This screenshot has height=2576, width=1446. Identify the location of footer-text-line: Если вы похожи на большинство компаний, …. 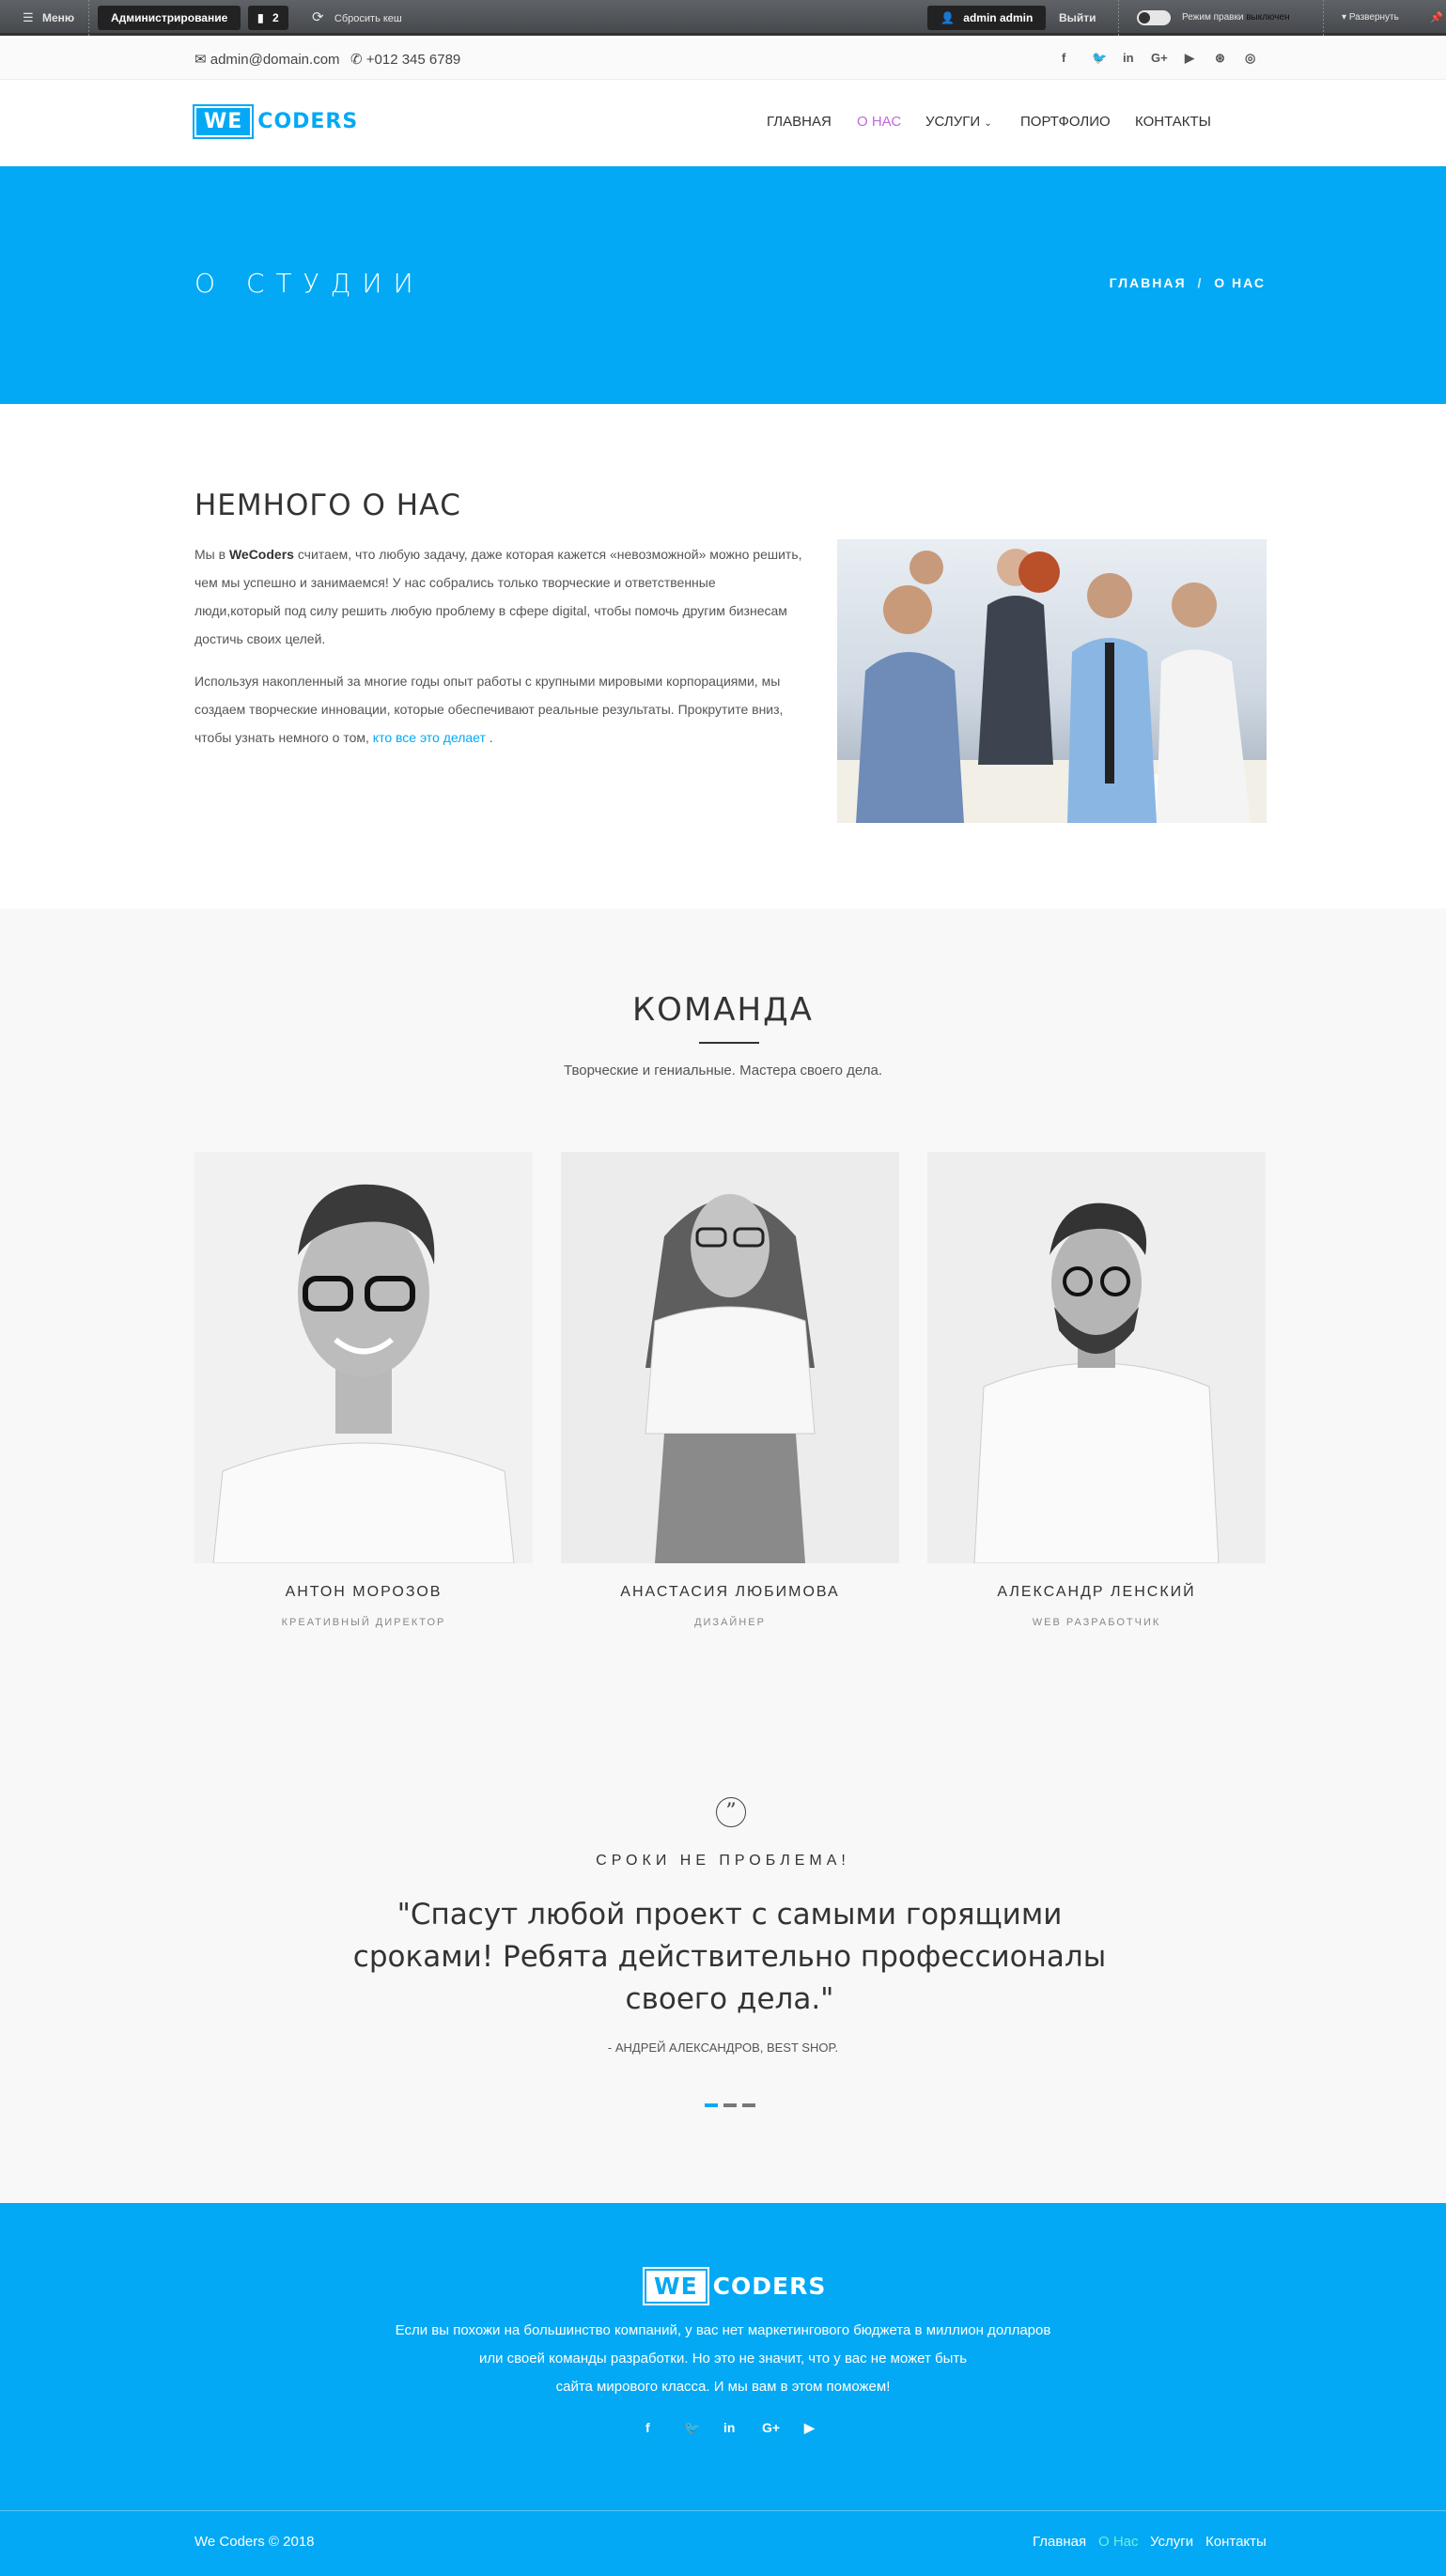
(723, 2330).